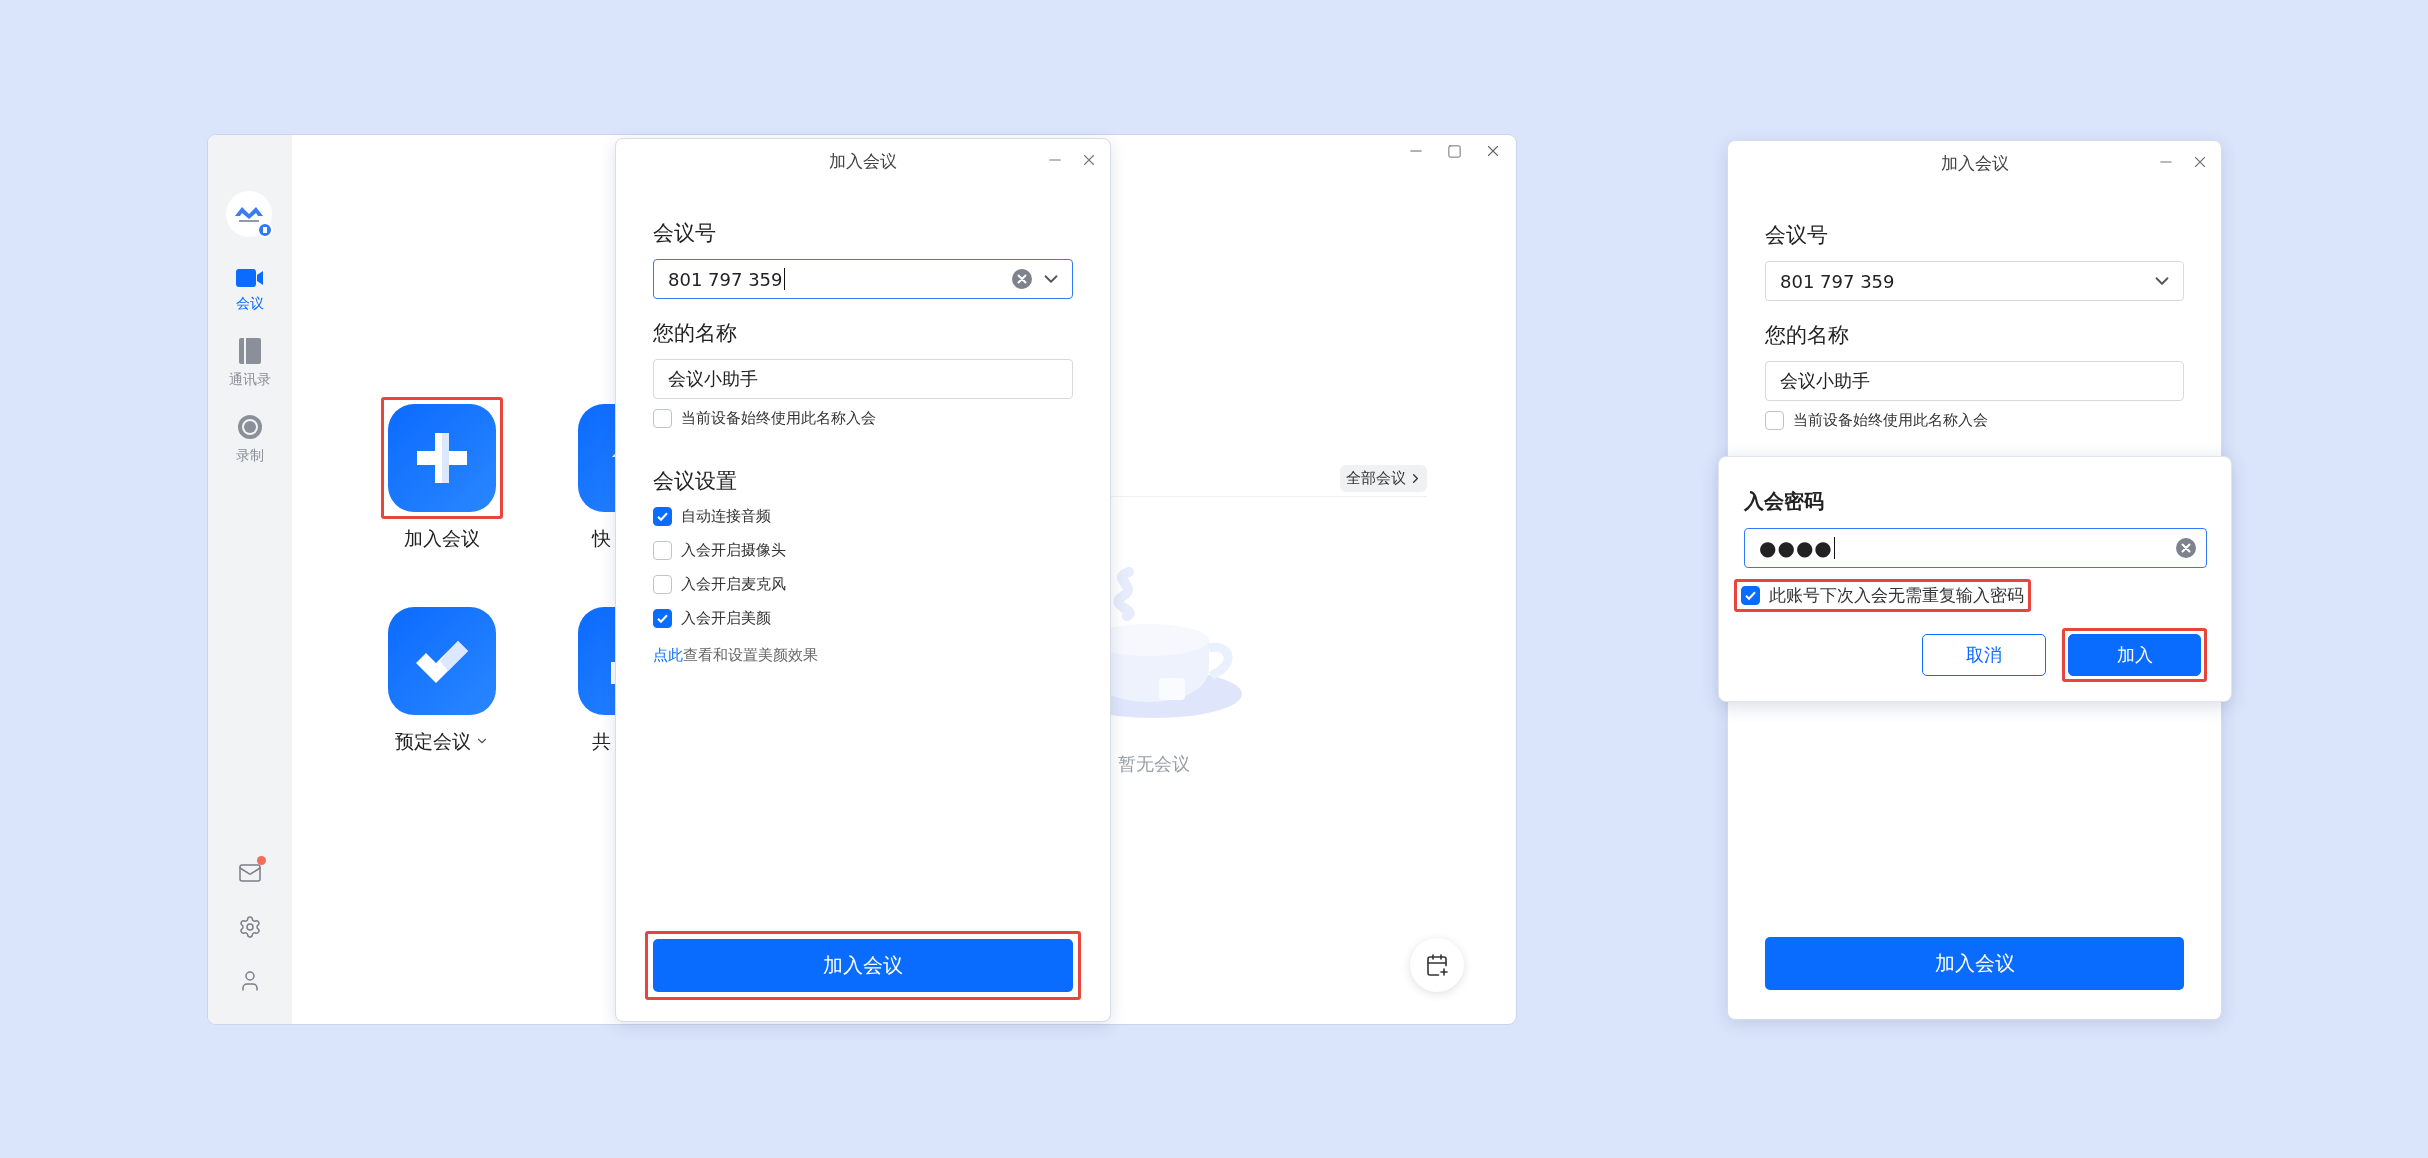 The image size is (2428, 1158). Describe the element at coordinates (601, 741) in the screenshot. I see `tile-label: 共` at that location.